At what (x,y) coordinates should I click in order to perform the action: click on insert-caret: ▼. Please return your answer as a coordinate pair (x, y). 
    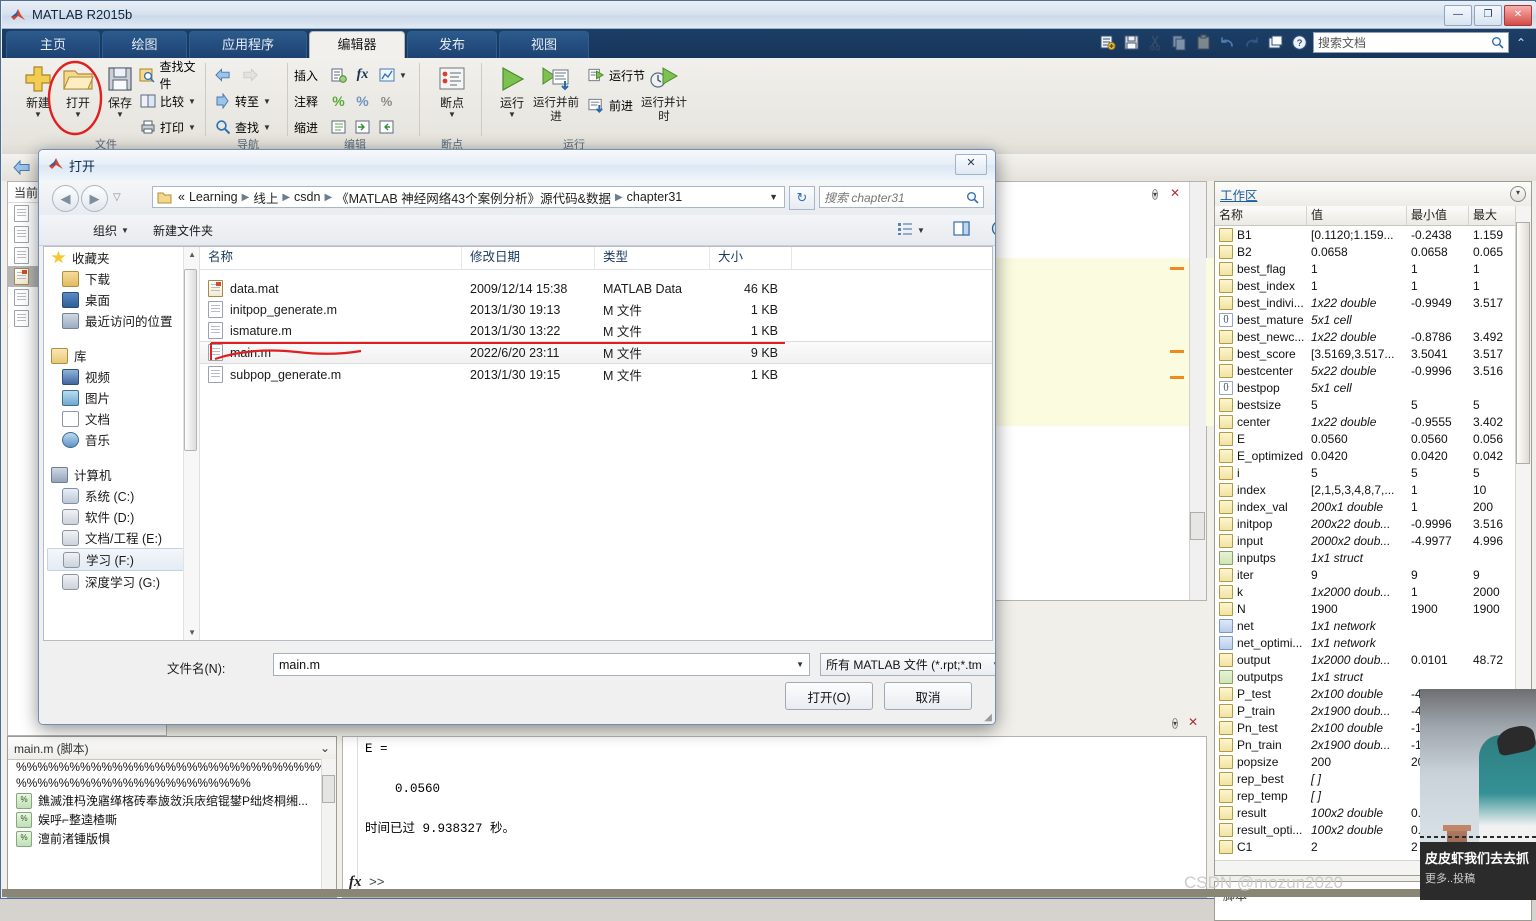
    Looking at the image, I should click on (403, 75).